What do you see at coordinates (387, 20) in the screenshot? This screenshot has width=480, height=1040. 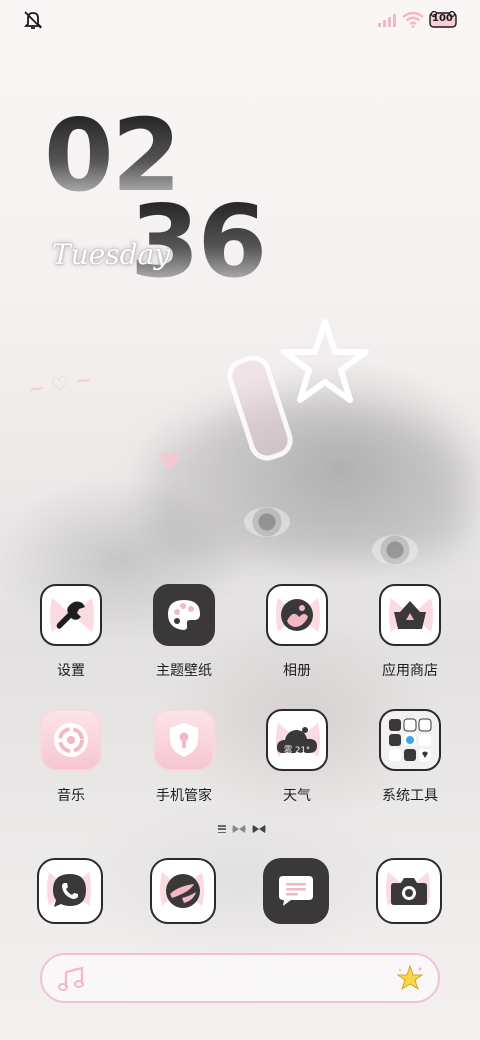 I see `signal-bars-icon` at bounding box center [387, 20].